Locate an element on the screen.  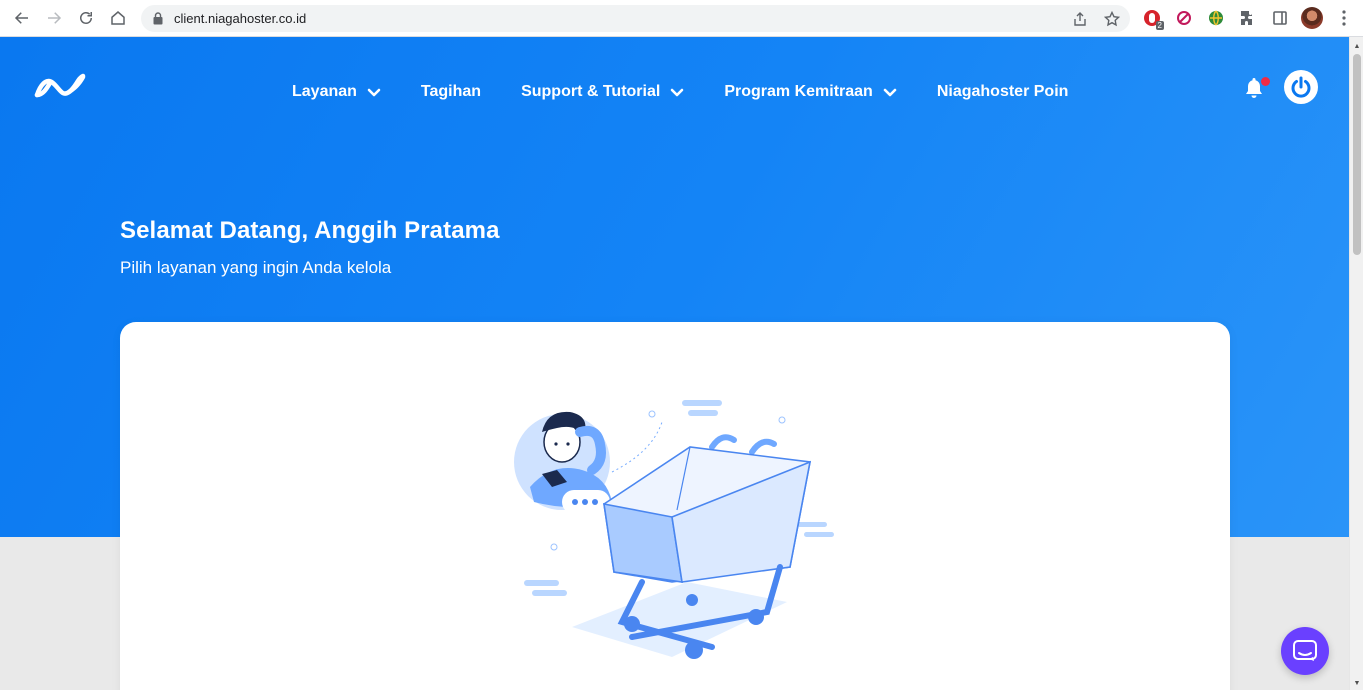
url-text: client.niagahoster.co.id is located at coordinates (240, 18).